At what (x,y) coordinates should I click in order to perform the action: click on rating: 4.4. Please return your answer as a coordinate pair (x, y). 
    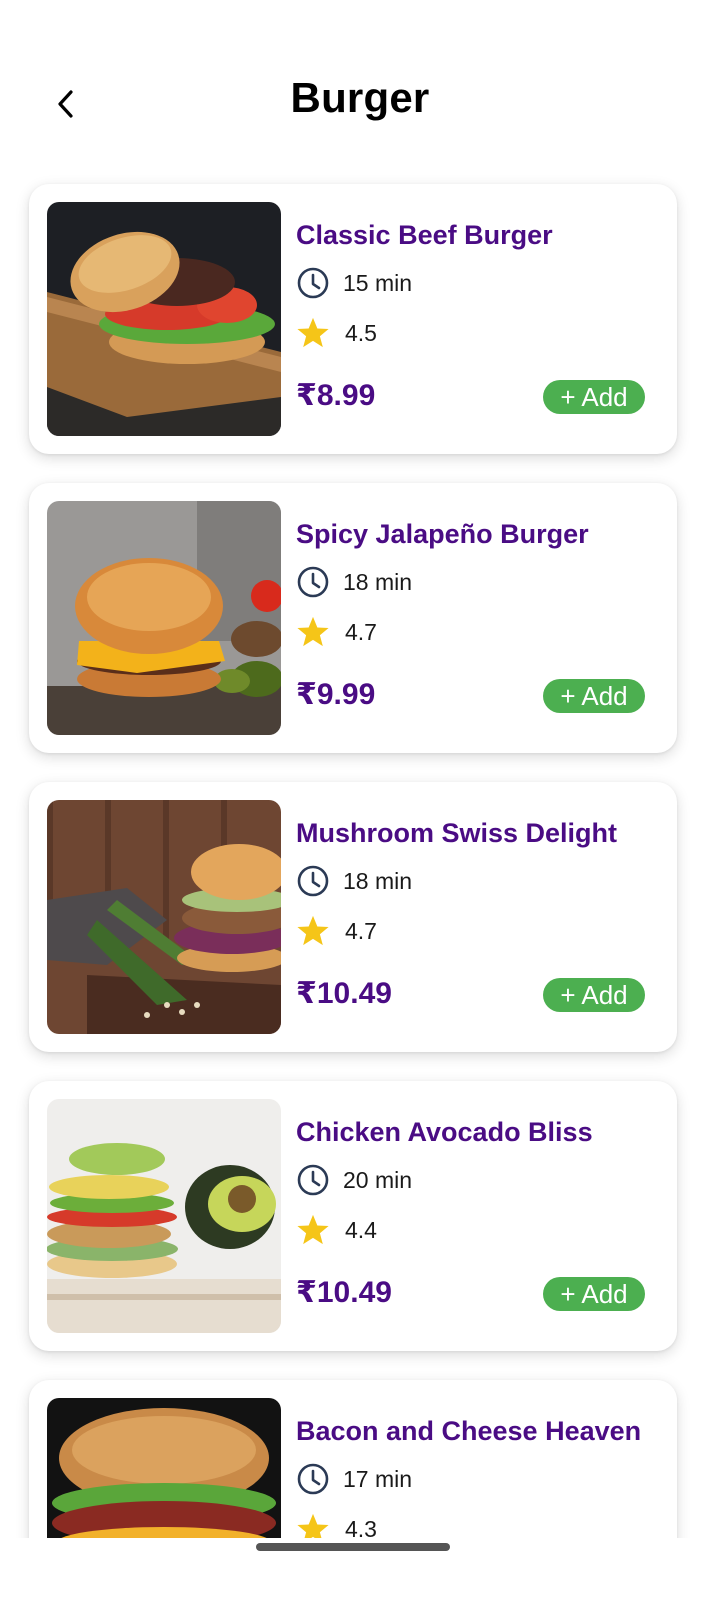
    Looking at the image, I should click on (336, 1230).